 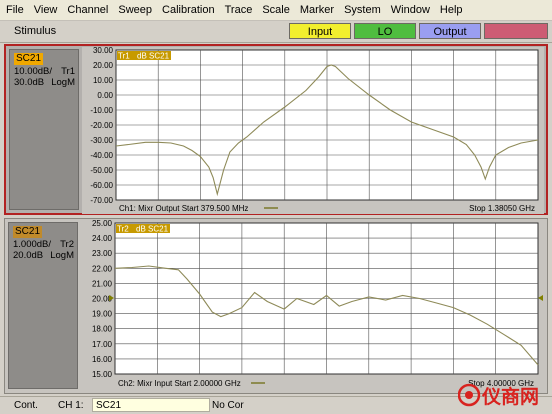 I want to click on y-tick-label: 10.00, so click(x=103, y=80).